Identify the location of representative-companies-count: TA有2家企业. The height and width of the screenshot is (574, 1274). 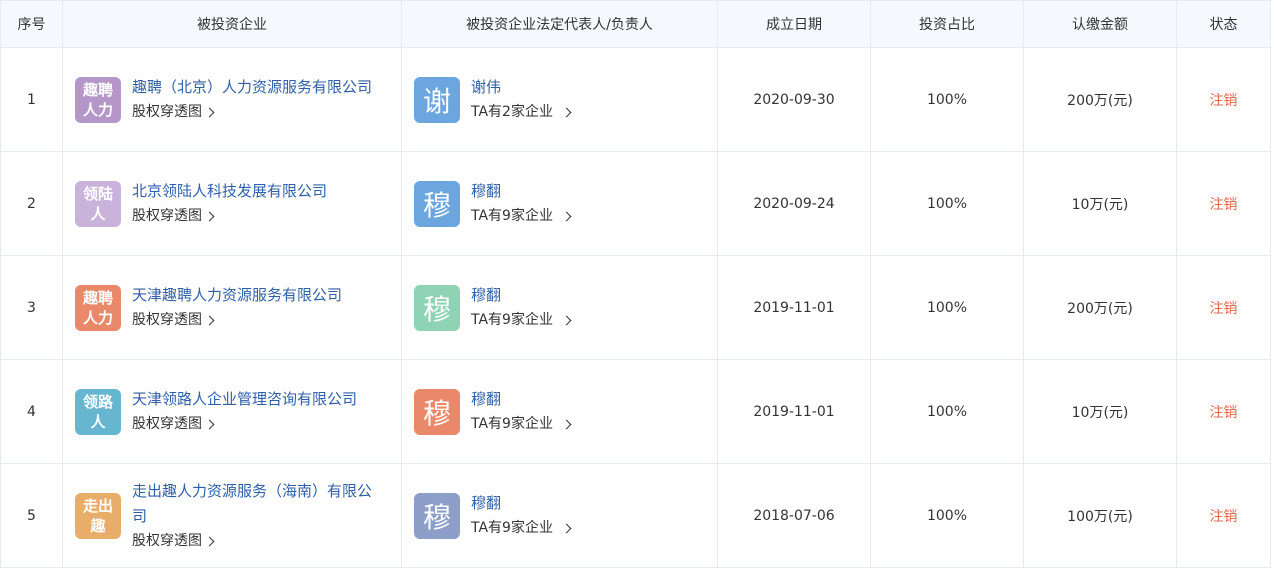
(512, 111).